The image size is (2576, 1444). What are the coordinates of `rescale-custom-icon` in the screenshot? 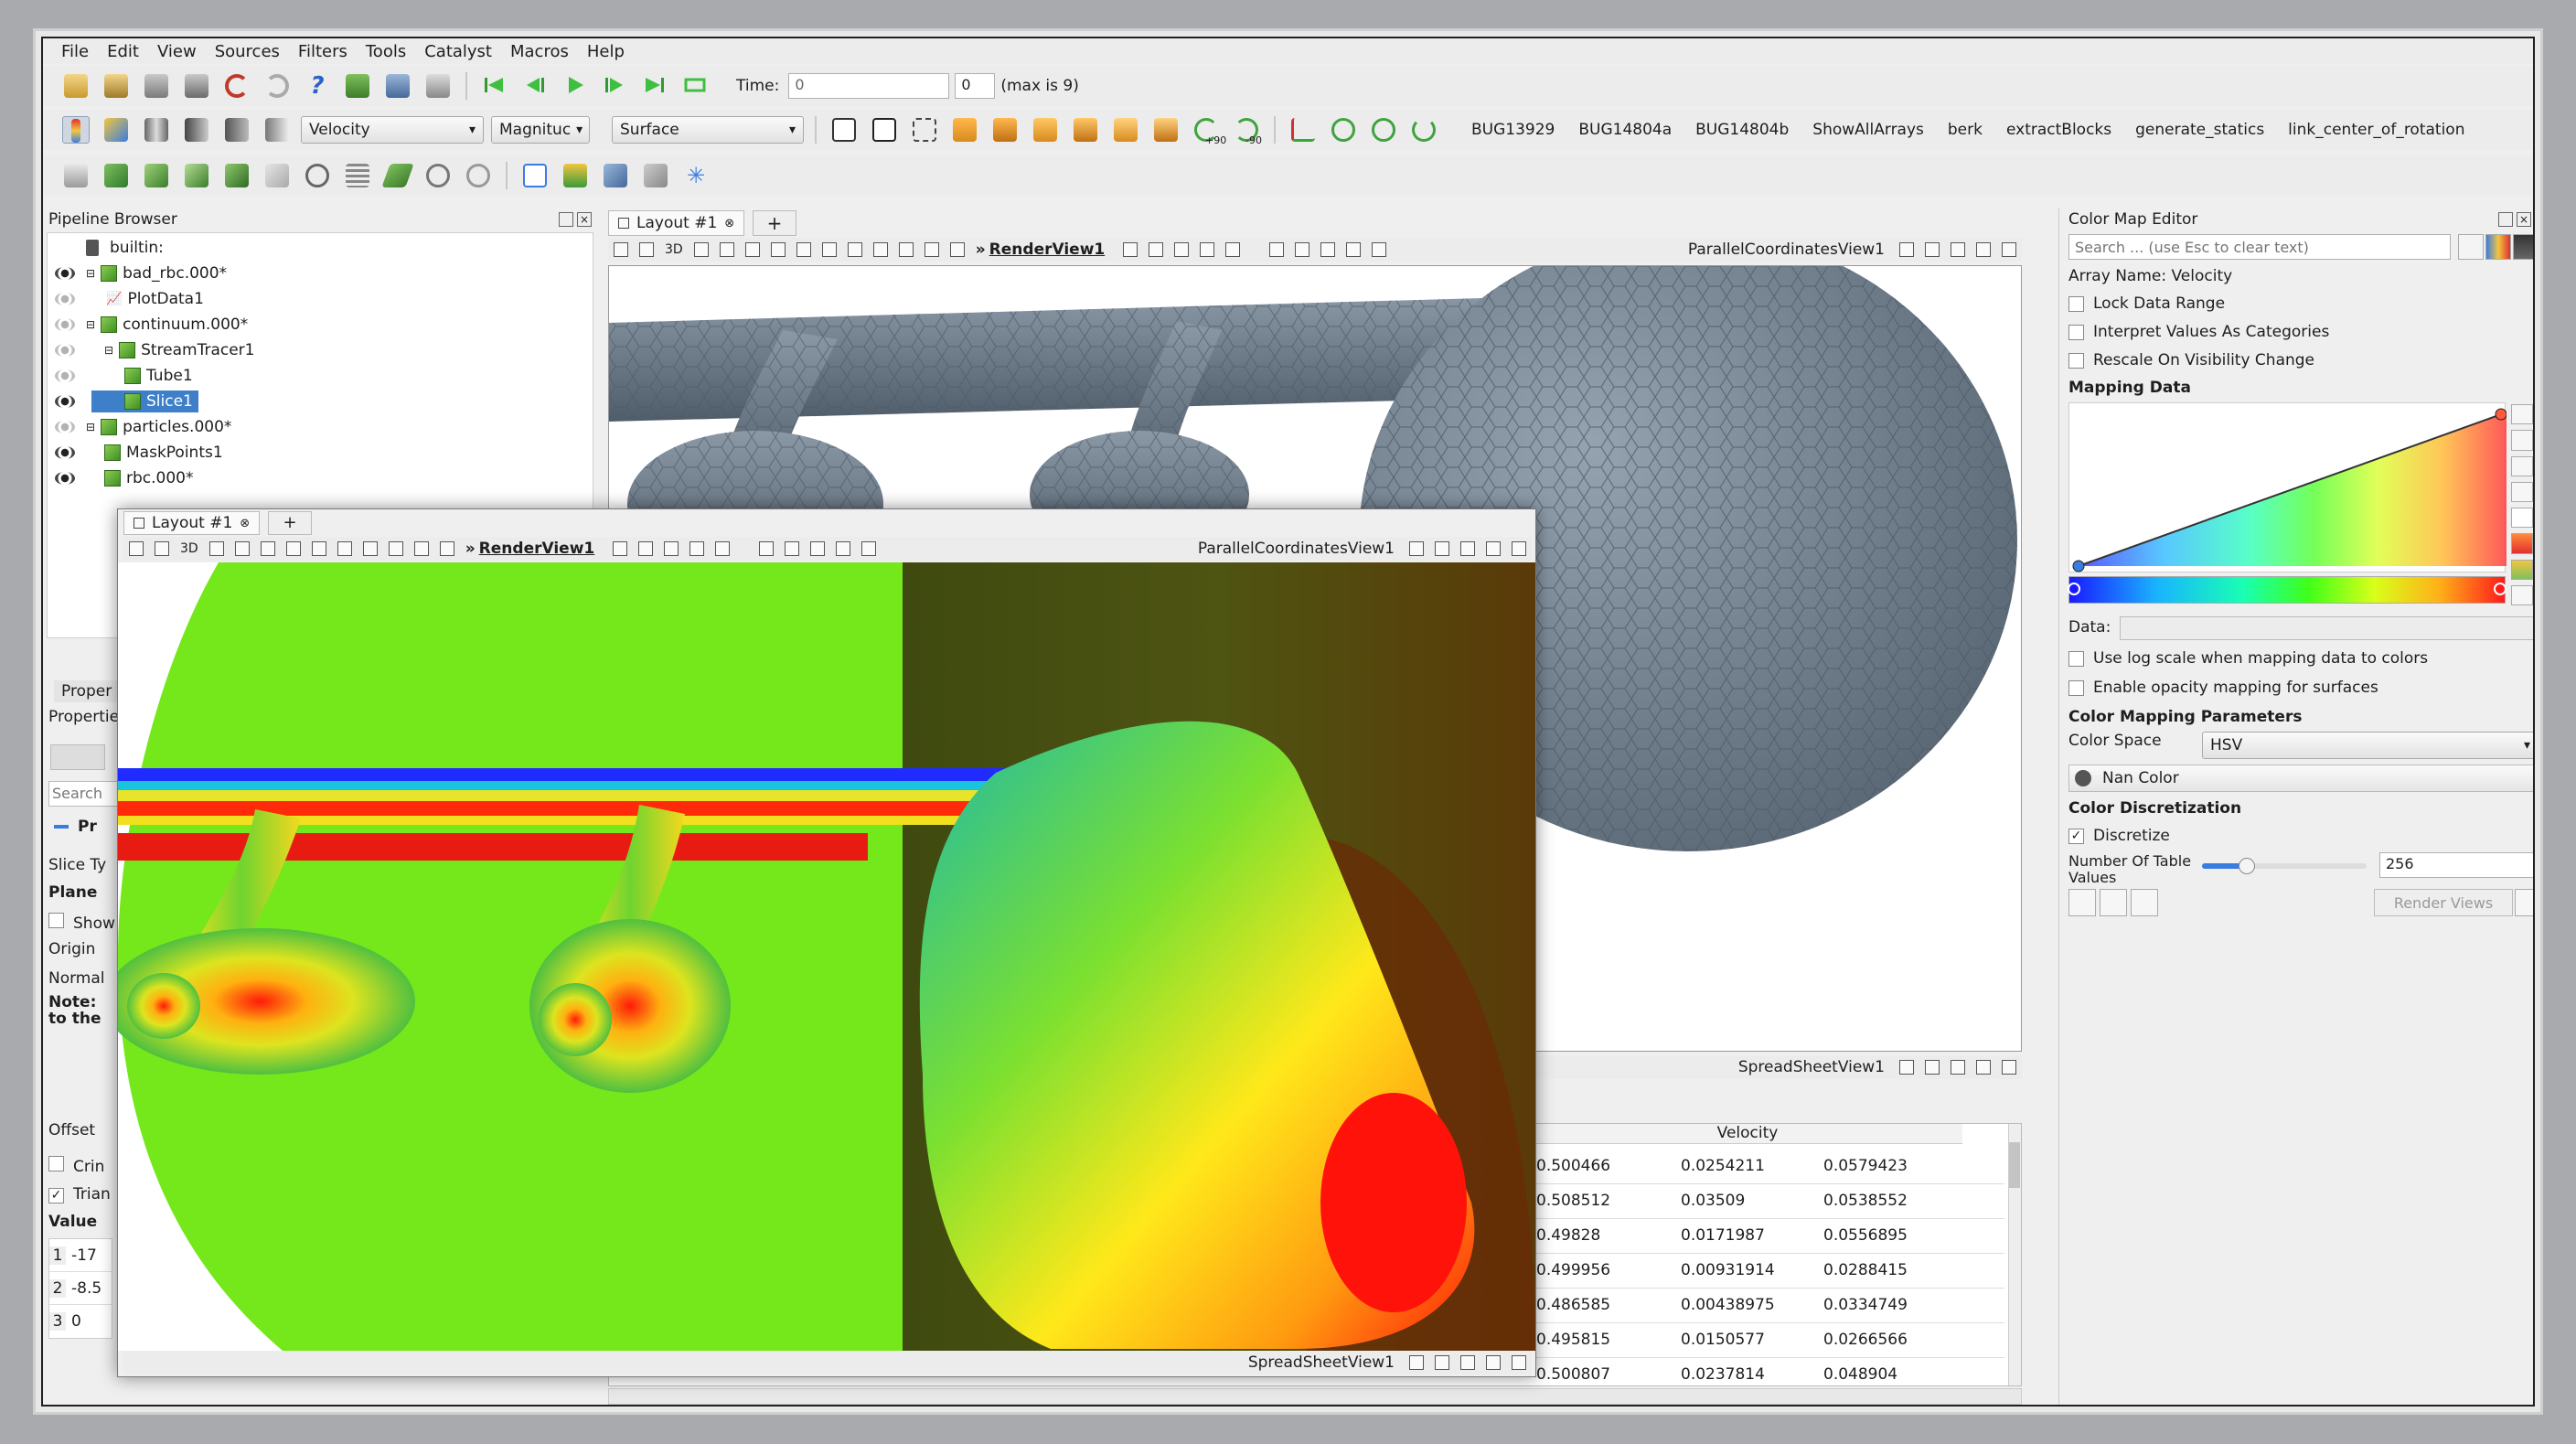 It's located at (196, 130).